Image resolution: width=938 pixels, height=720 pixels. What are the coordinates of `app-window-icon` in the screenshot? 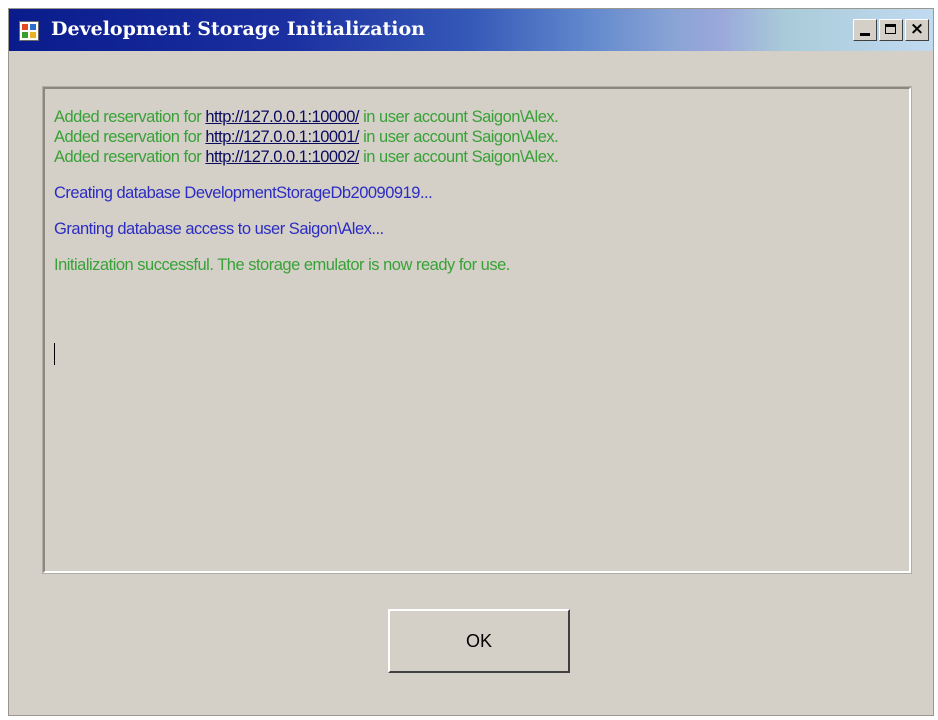 It's located at (29, 31).